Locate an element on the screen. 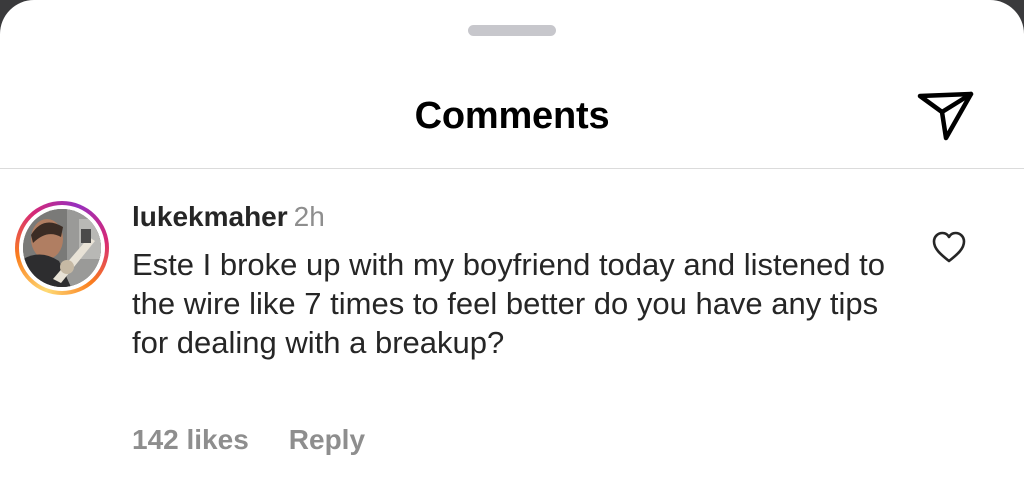 The height and width of the screenshot is (479, 1024). header-divider is located at coordinates (512, 168).